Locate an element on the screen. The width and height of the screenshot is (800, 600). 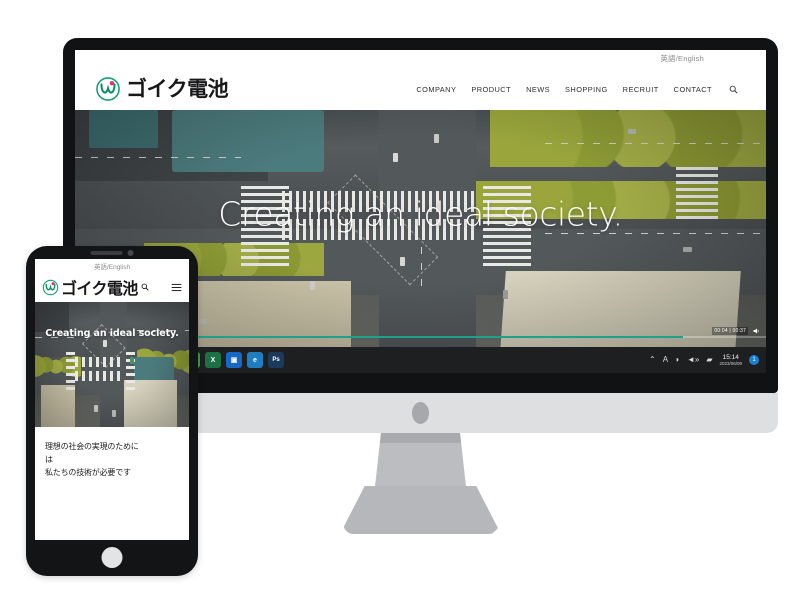
phone-hero-section: Creating an ideal society. is located at coordinates (112, 364).